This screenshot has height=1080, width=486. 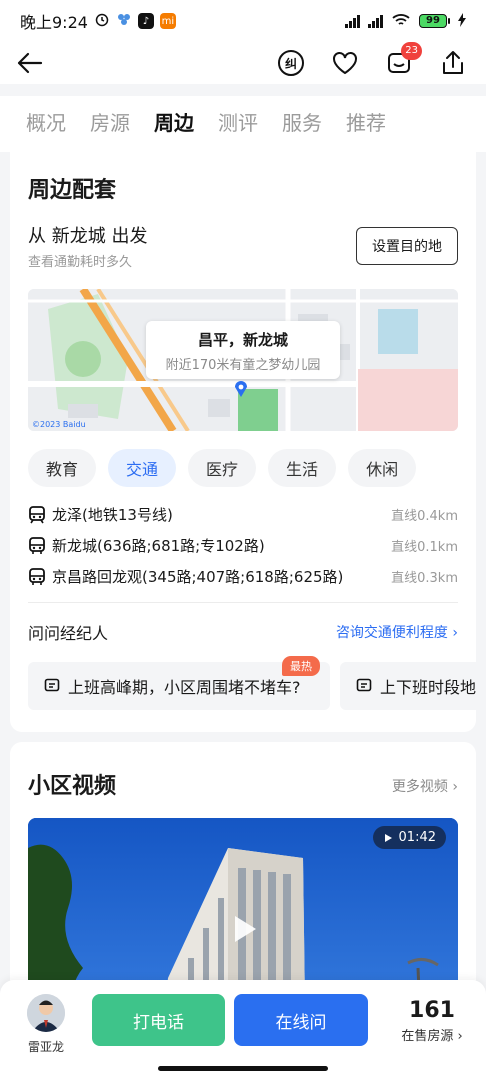 I want to click on more-videos-link: 更多视频 ›, so click(x=425, y=786).